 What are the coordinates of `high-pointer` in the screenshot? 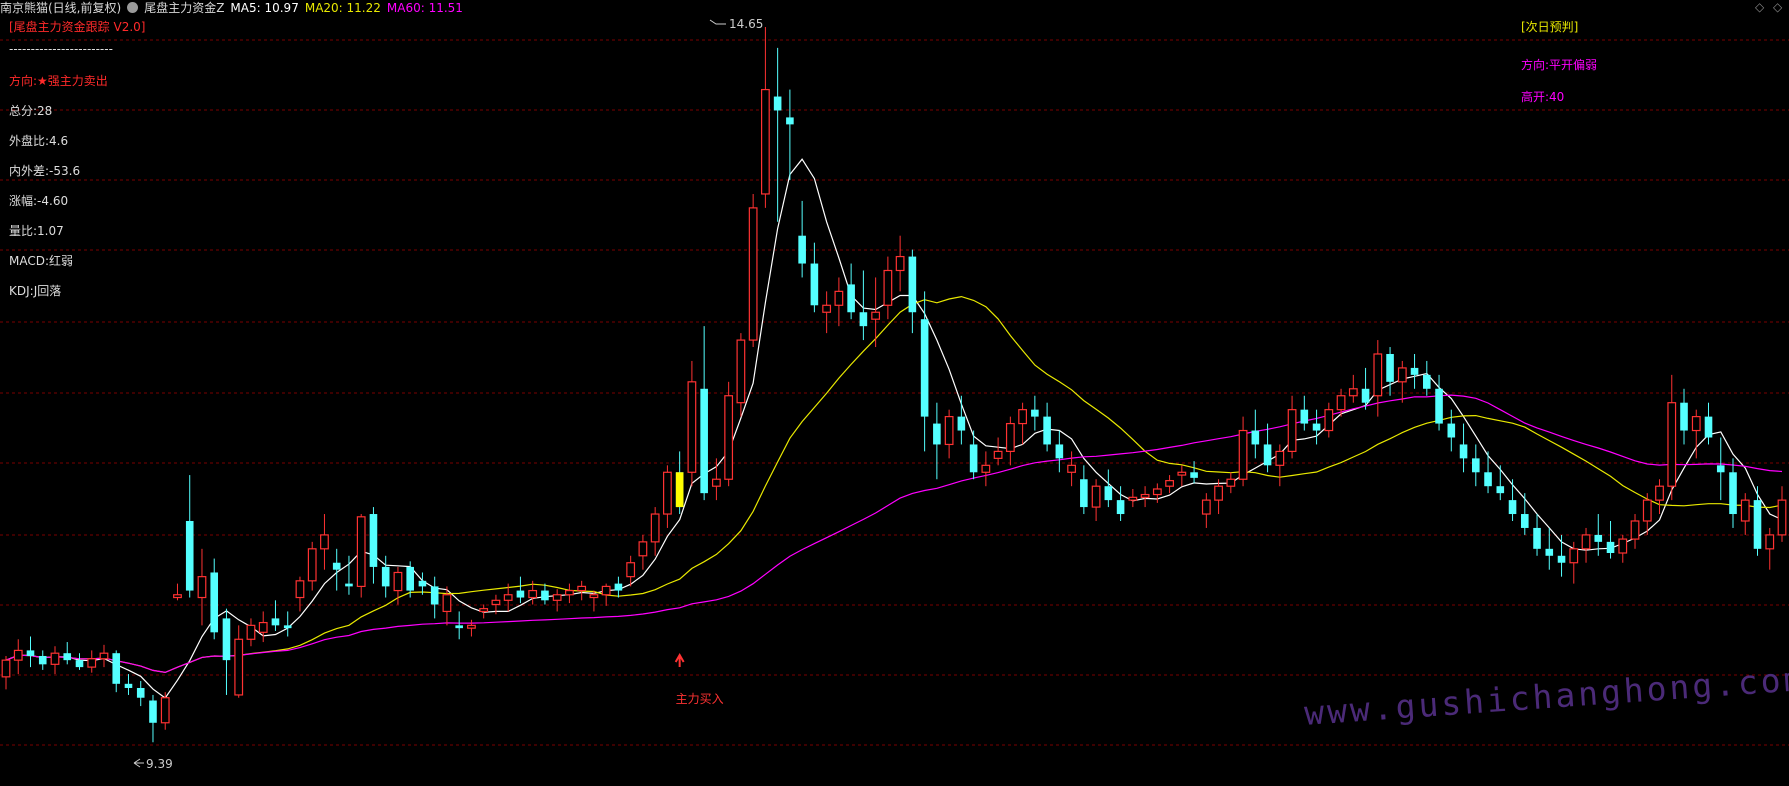 It's located at (717, 22).